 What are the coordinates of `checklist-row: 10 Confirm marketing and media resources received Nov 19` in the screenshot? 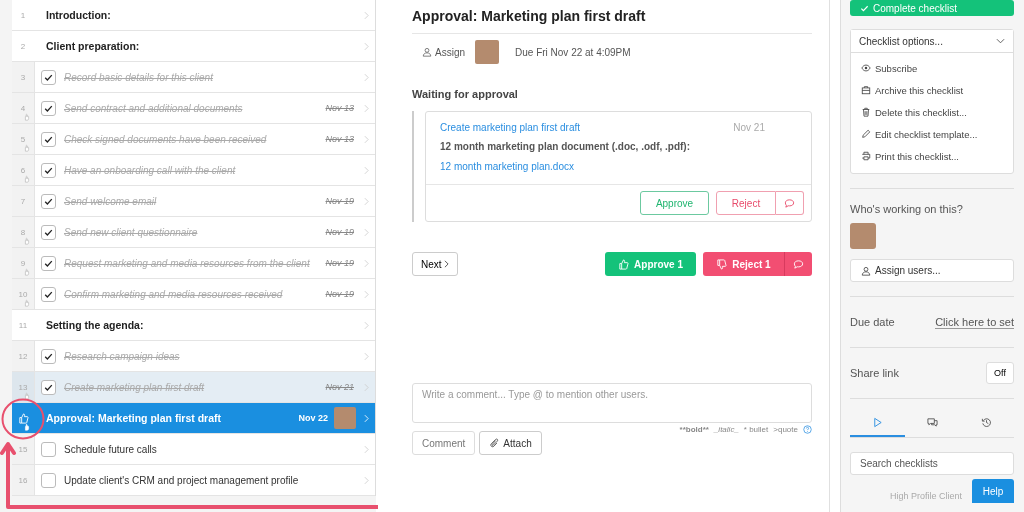 It's located at (193, 294).